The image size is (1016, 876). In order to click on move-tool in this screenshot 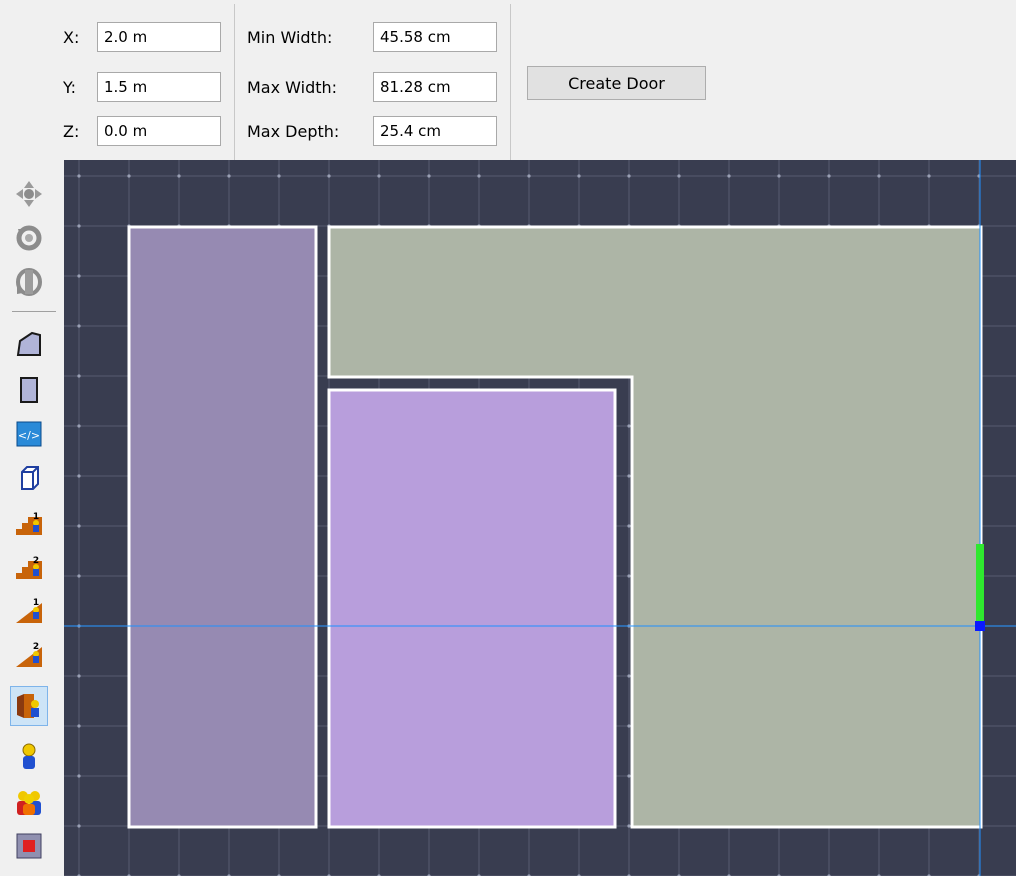, I will do `click(29, 194)`.